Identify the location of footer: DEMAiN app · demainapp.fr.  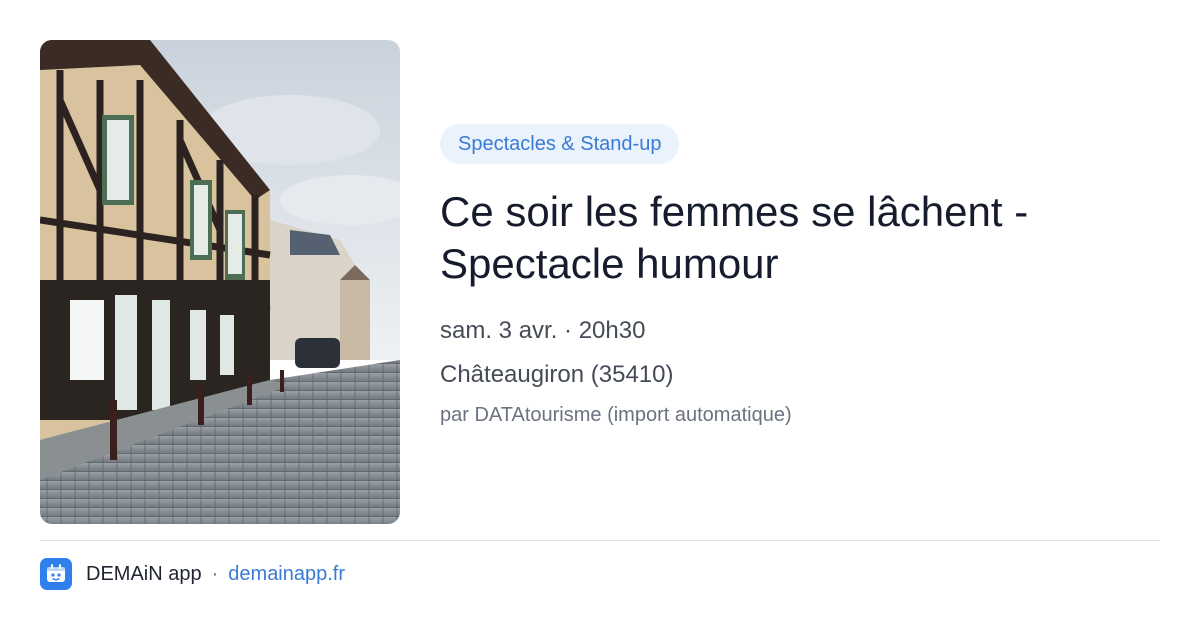
(192, 574).